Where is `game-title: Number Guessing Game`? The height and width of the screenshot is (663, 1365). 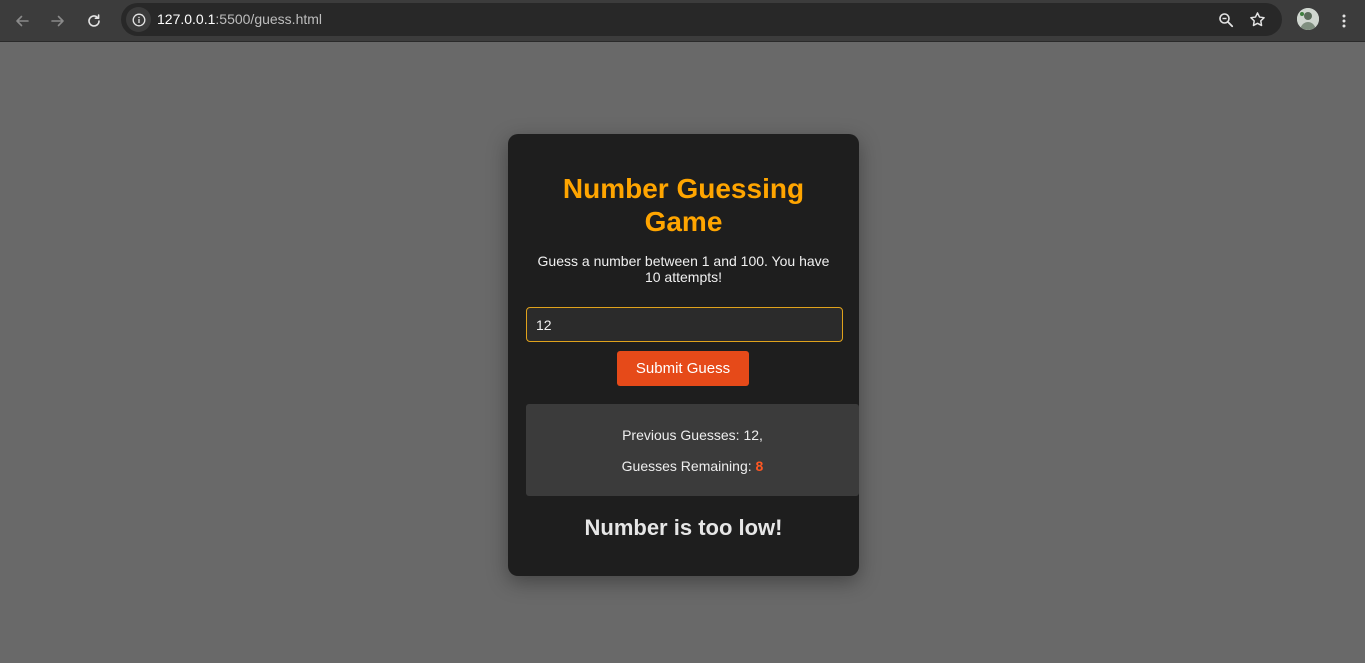
game-title: Number Guessing Game is located at coordinates (683, 205).